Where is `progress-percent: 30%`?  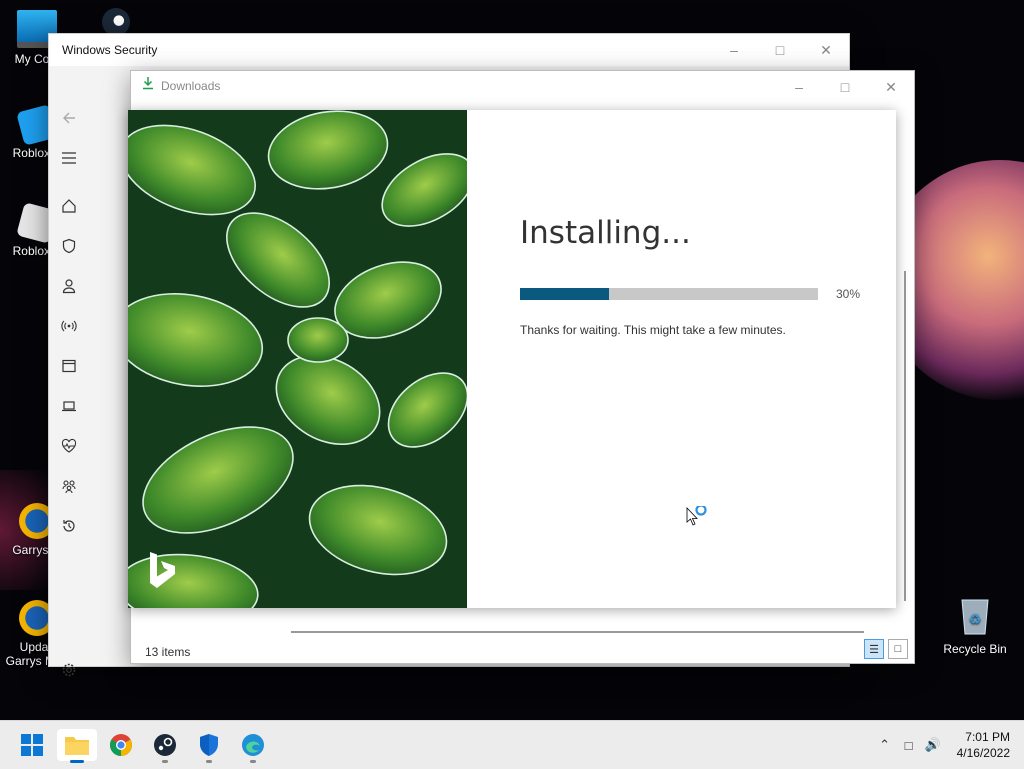
progress-percent: 30% is located at coordinates (848, 294).